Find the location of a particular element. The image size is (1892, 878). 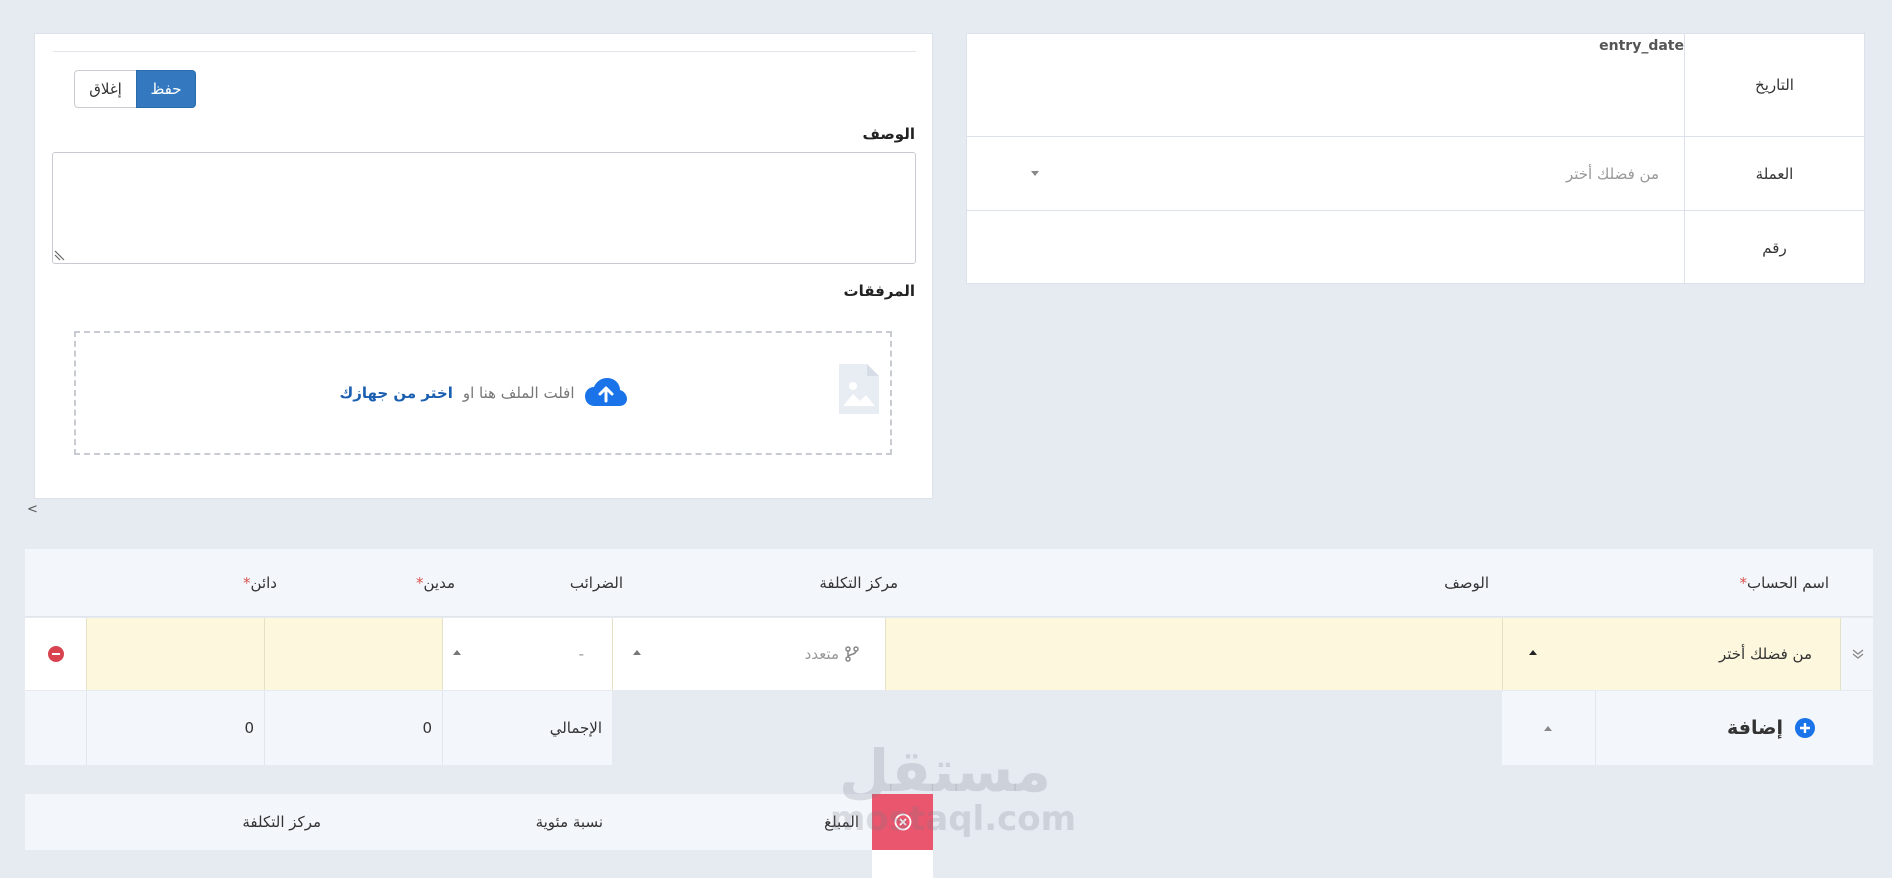

totals-row: 0 0 الإجمالي إضافة is located at coordinates (949, 728).